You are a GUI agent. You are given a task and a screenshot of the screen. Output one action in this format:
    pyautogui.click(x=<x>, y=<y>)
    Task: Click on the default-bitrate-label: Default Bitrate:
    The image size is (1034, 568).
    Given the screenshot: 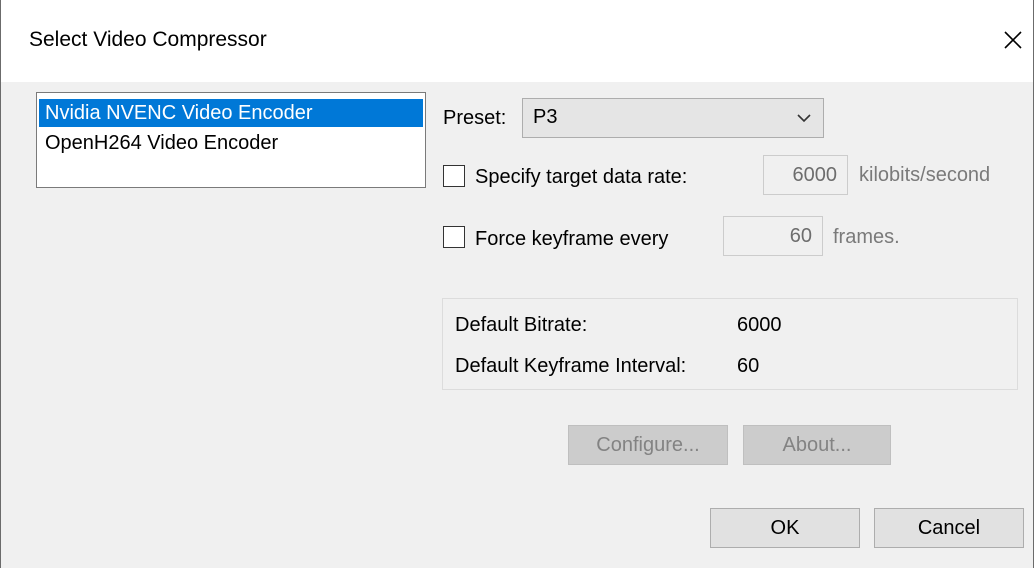 What is the action you would take?
    pyautogui.click(x=521, y=325)
    